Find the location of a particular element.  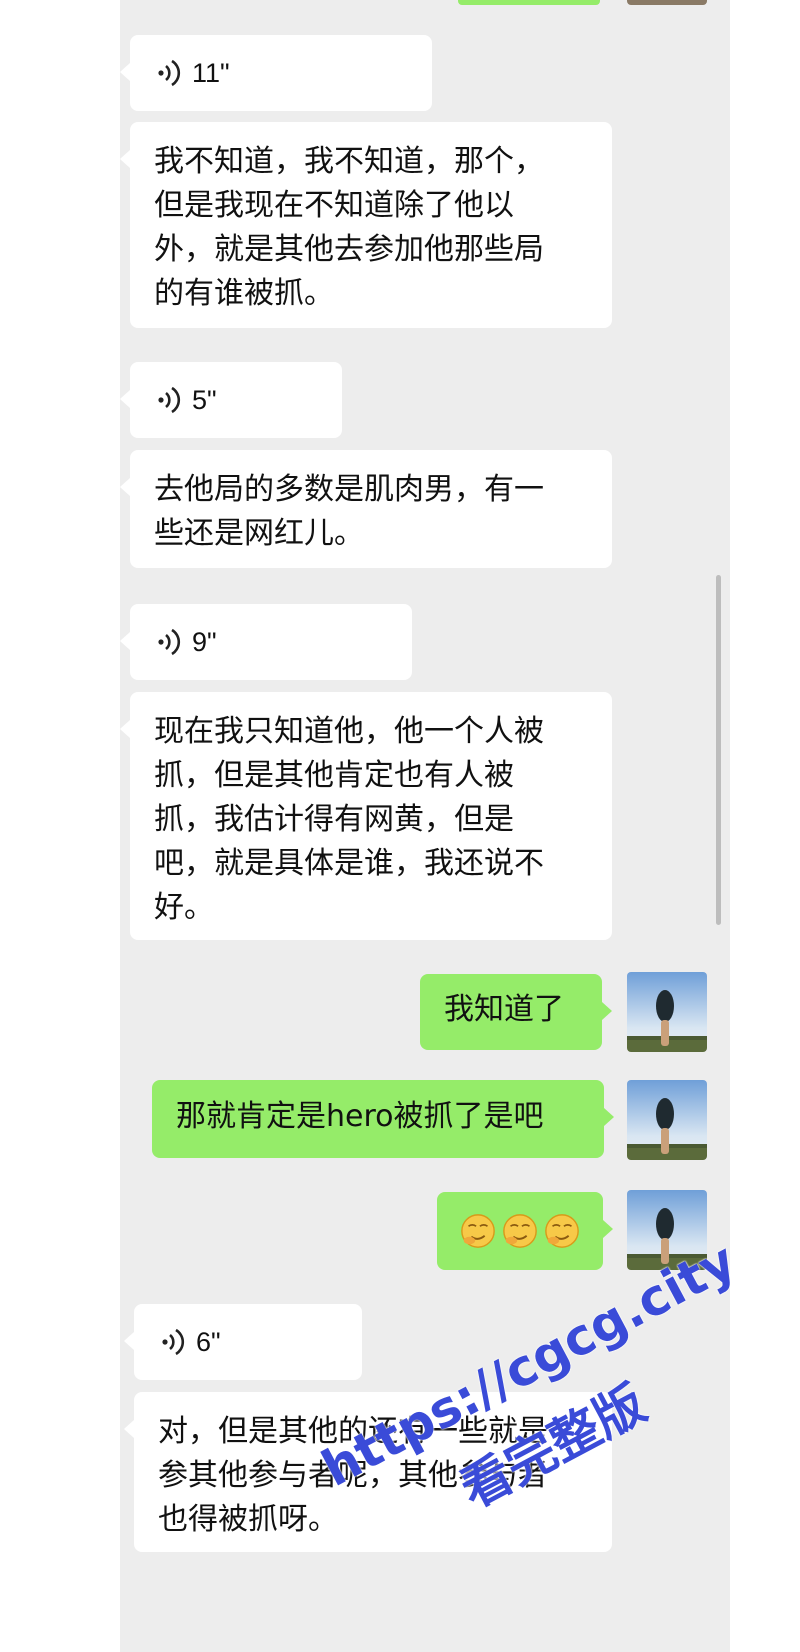

message-line: 的有谁被抓。 is located at coordinates (244, 293).